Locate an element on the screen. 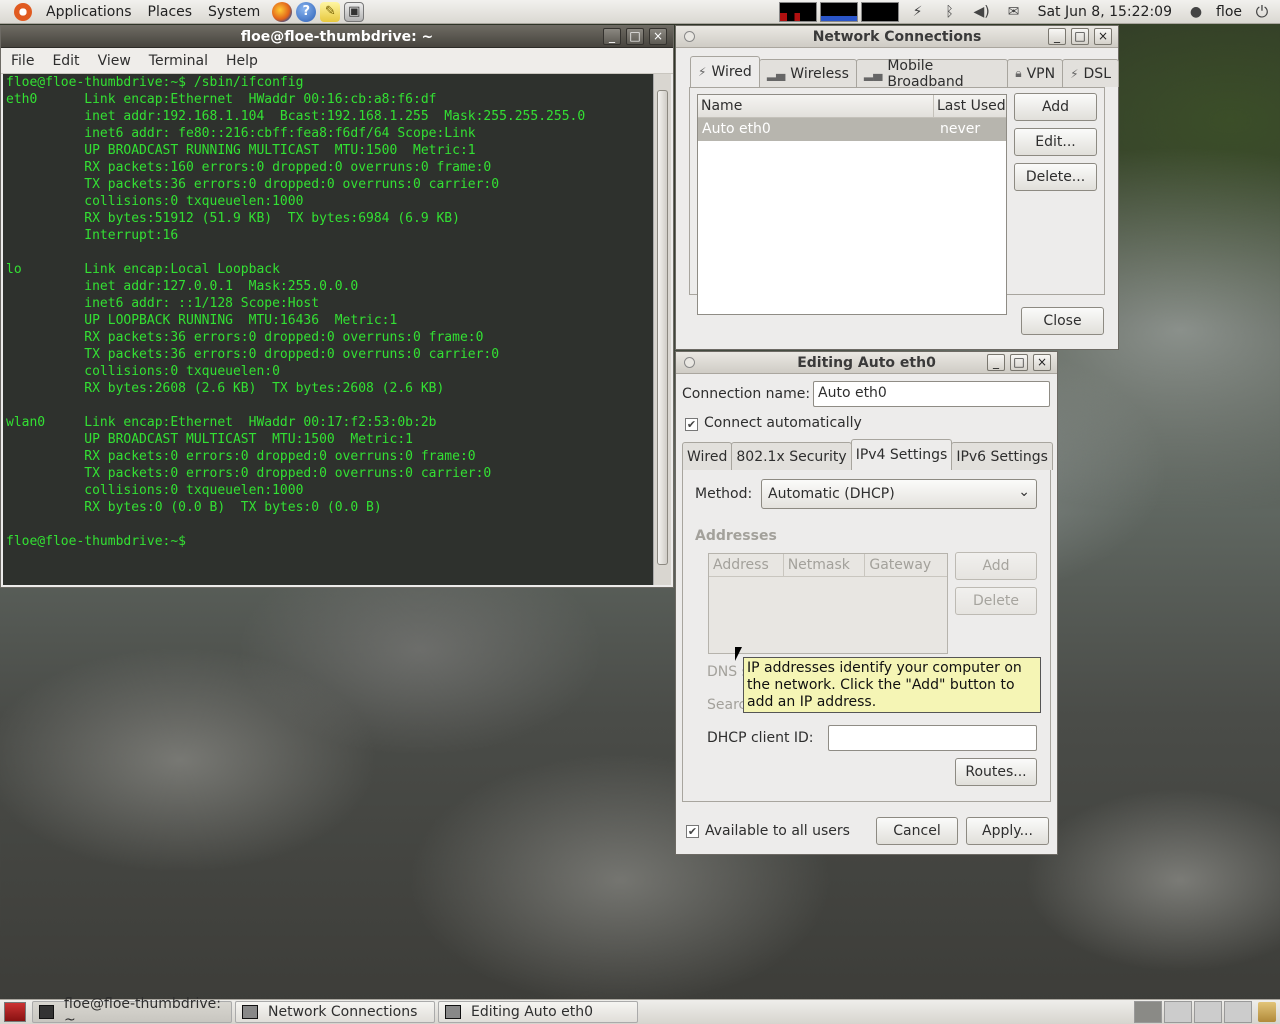 This screenshot has width=1280, height=1024. terminal-line: collisions:0 txqueuelen:0 is located at coordinates (143, 371).